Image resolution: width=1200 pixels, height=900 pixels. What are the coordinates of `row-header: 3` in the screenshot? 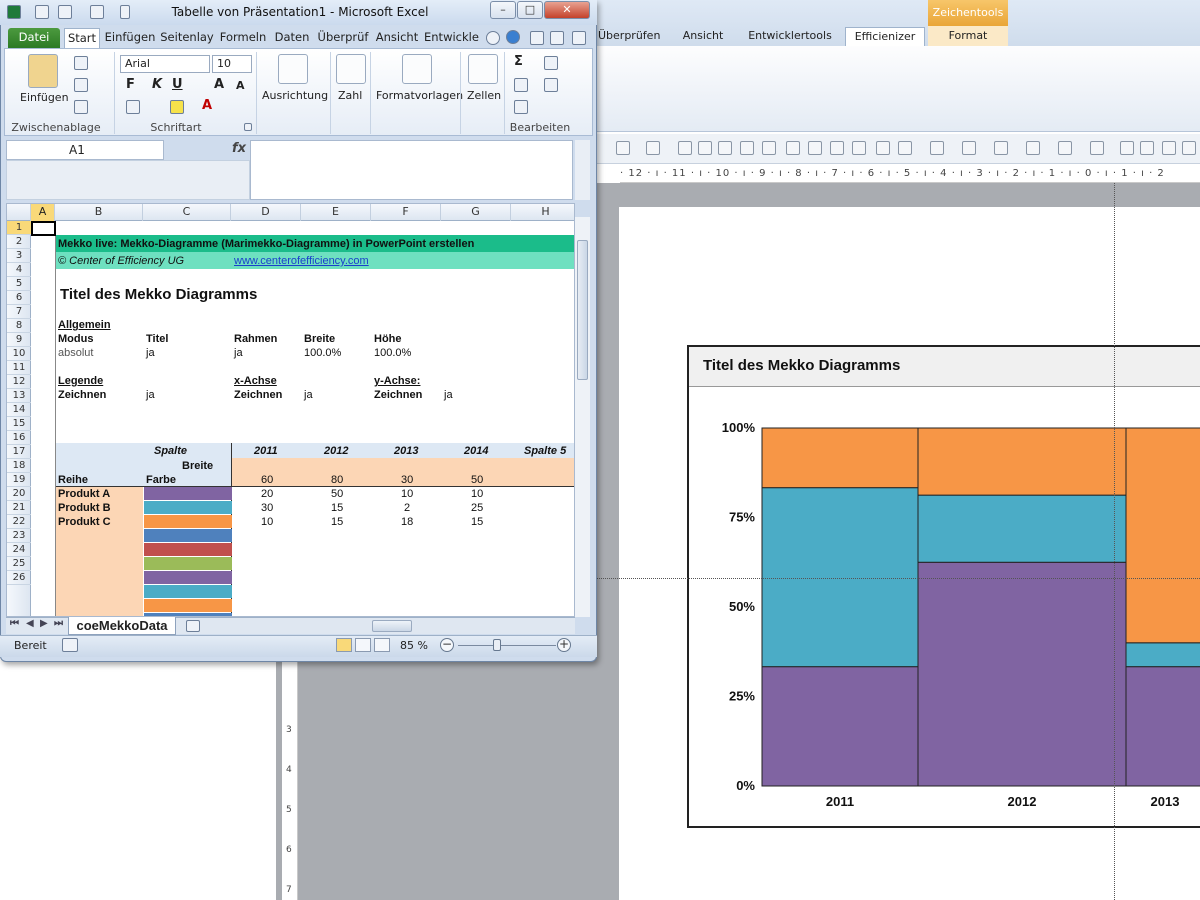 It's located at (19, 256).